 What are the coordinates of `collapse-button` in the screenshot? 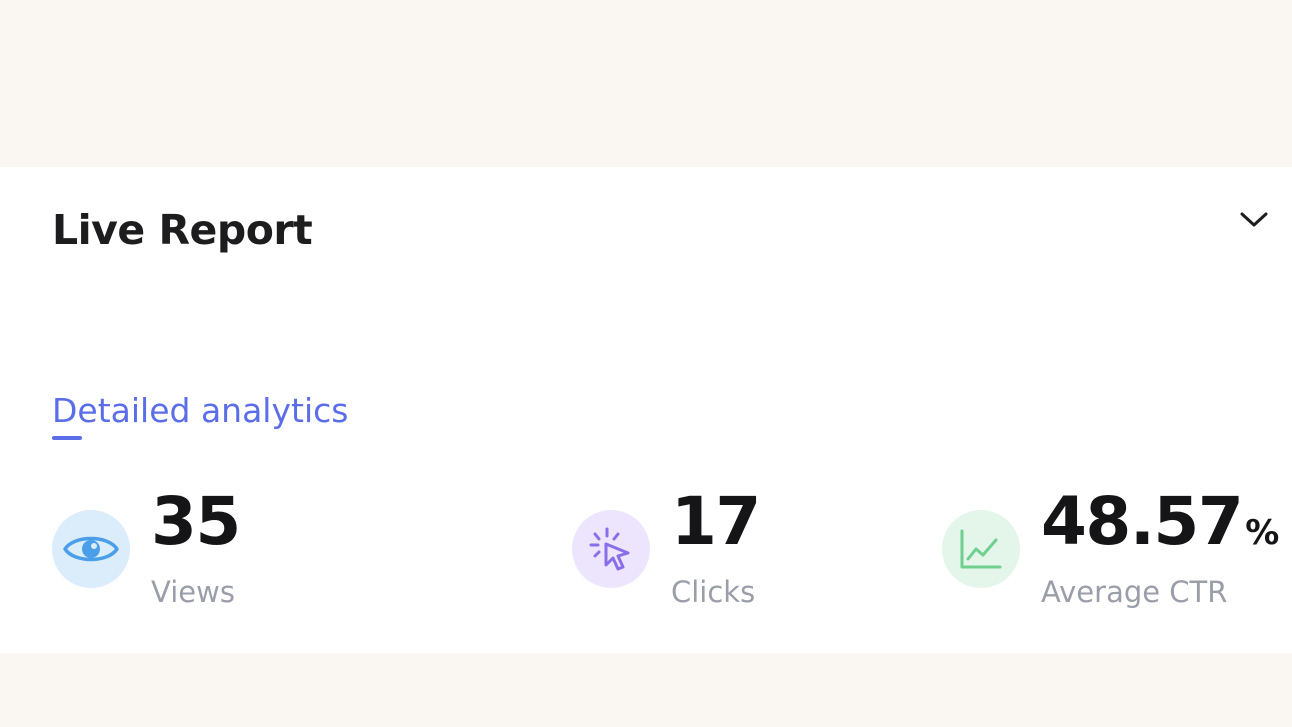 It's located at (1254, 222).